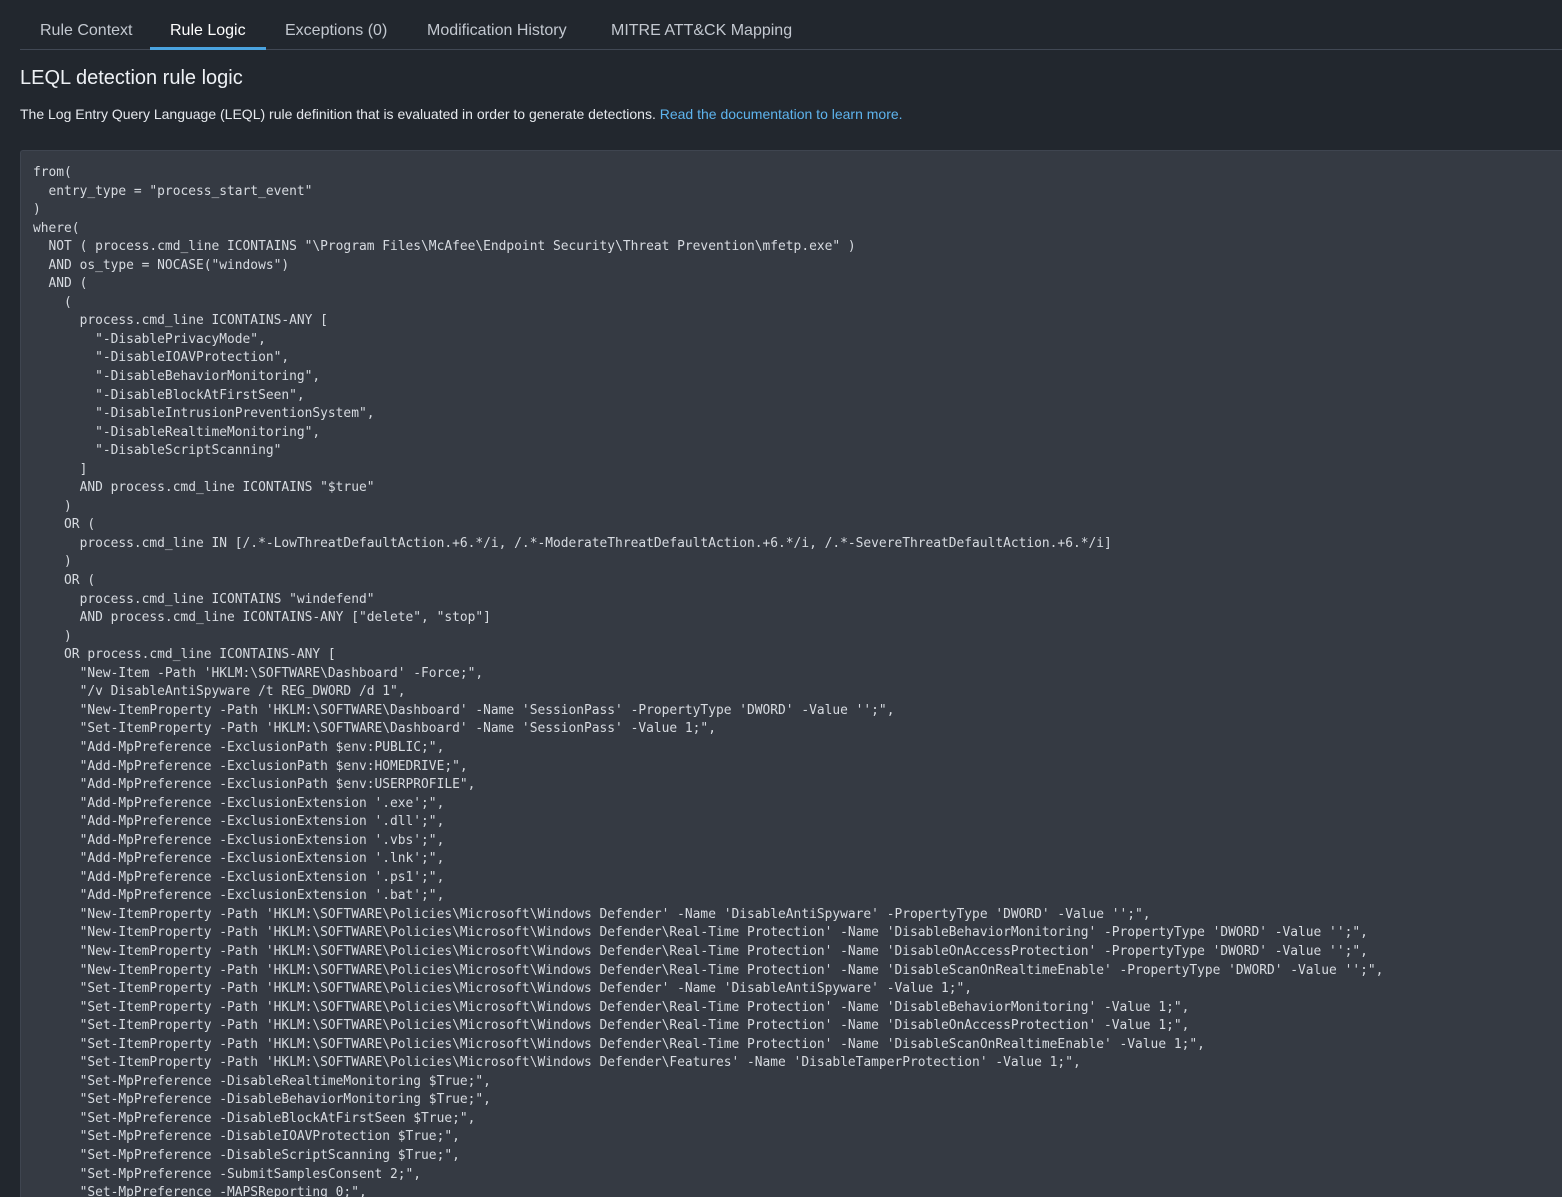 Image resolution: width=1562 pixels, height=1197 pixels. Describe the element at coordinates (208, 30) in the screenshot. I see `tab-label: Rule Logic` at that location.